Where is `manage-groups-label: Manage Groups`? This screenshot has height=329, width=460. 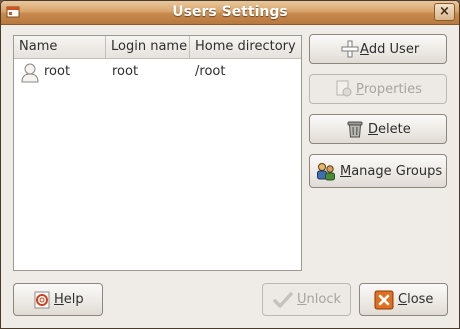 manage-groups-label: Manage Groups is located at coordinates (391, 171).